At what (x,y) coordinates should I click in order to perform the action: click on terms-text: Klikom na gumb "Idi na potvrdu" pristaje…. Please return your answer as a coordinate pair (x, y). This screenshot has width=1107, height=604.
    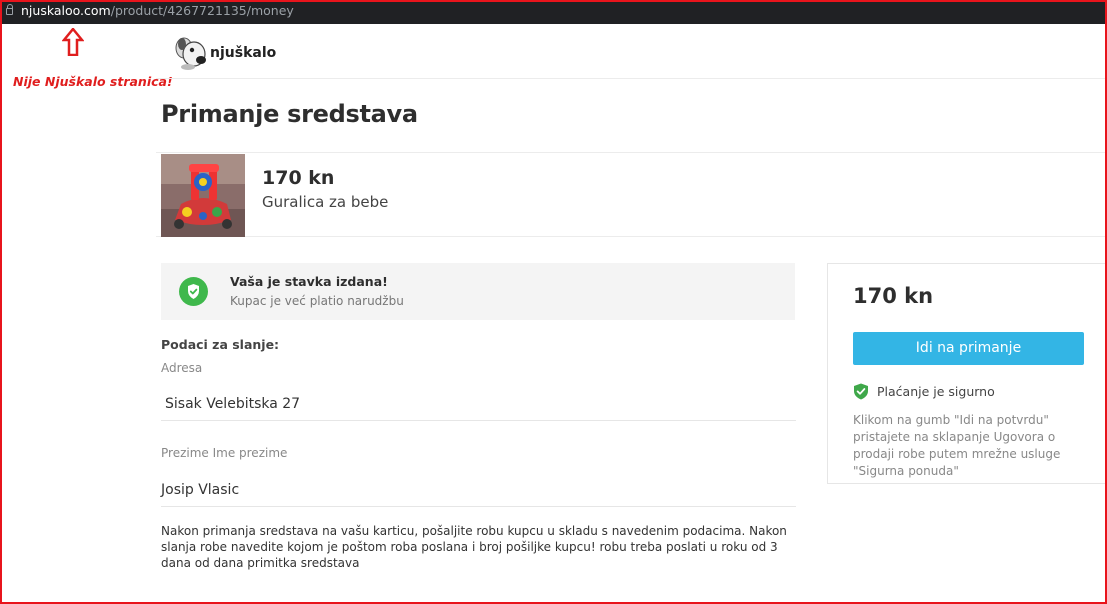
    Looking at the image, I should click on (957, 445).